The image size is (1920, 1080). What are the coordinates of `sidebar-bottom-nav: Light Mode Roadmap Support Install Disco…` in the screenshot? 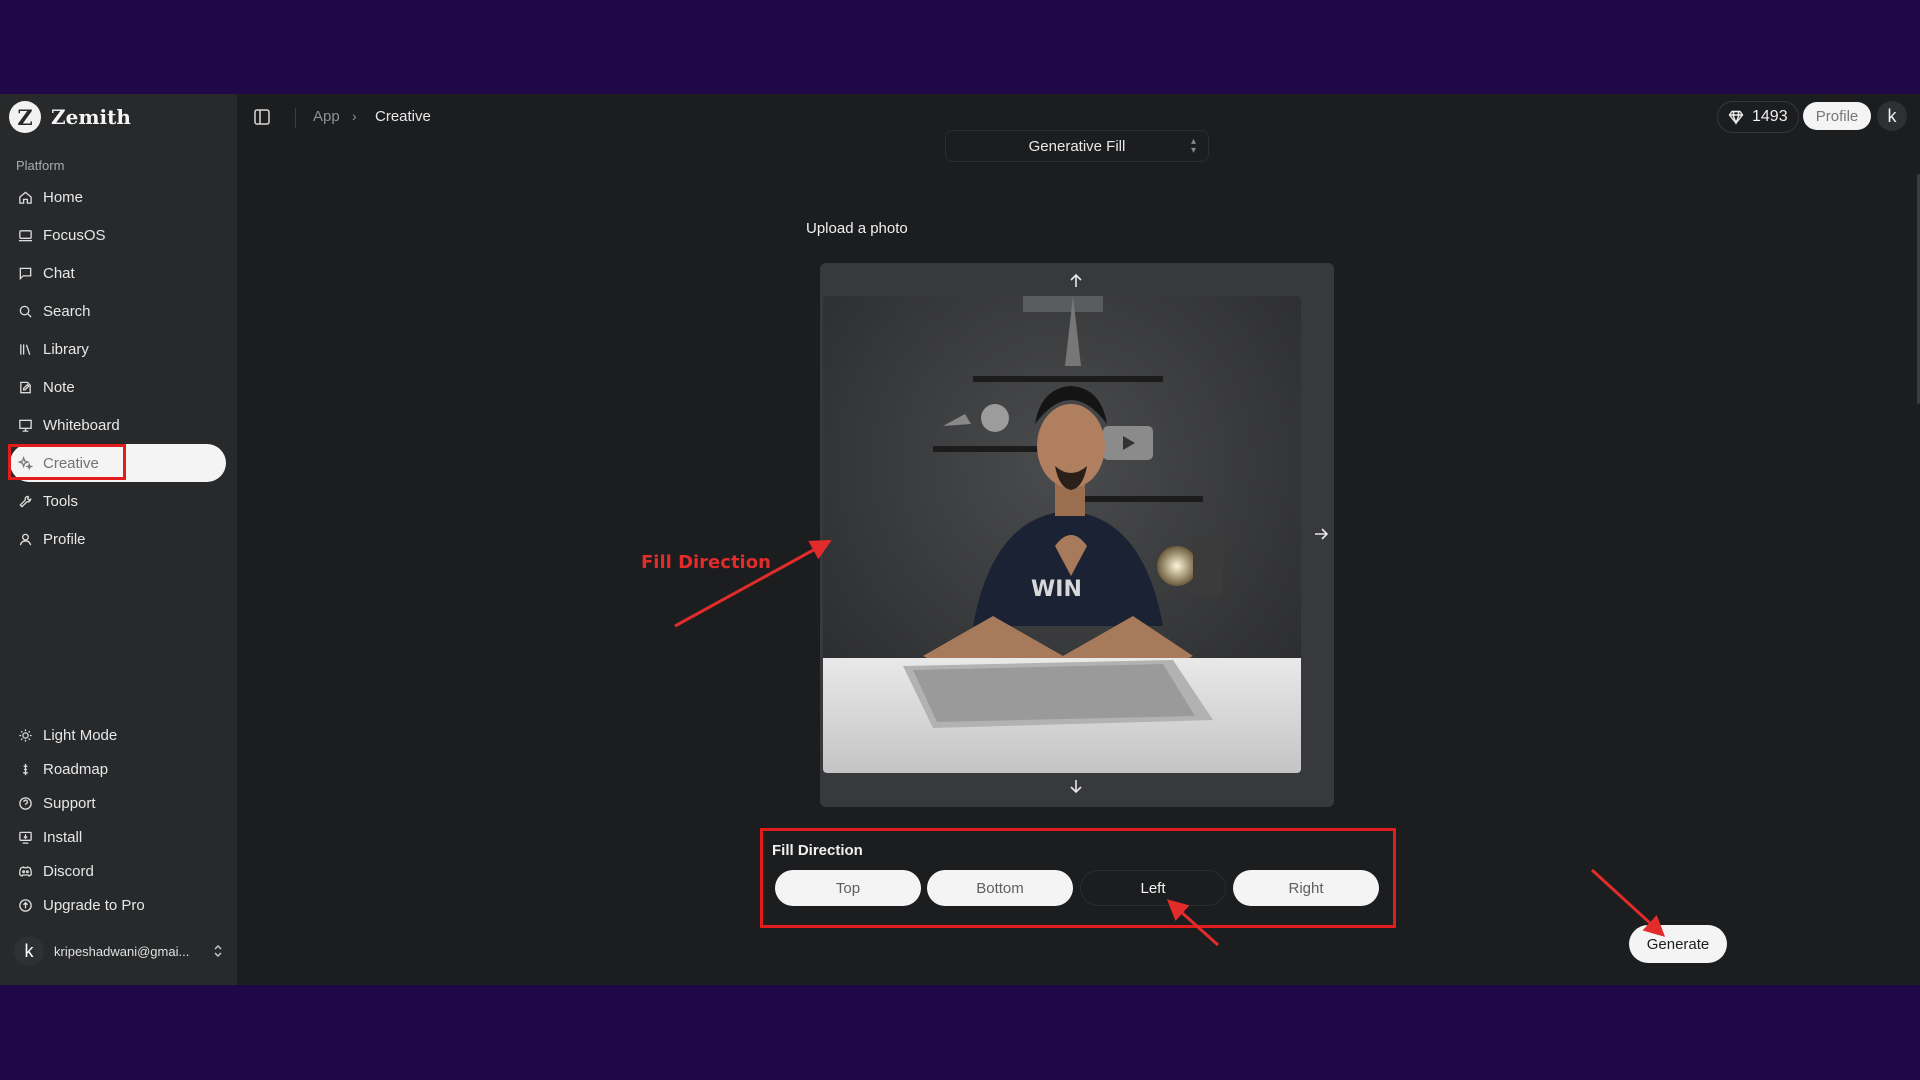 It's located at (118, 820).